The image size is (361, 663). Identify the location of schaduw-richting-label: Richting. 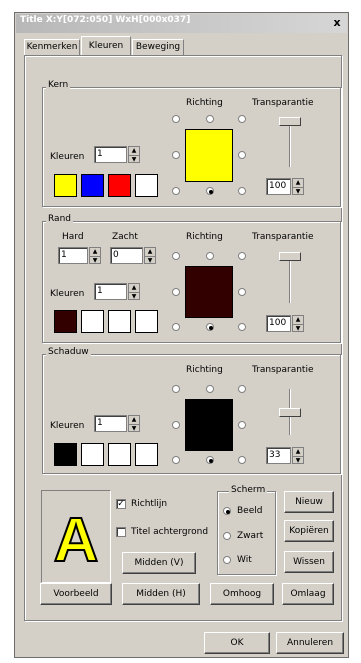
(204, 370).